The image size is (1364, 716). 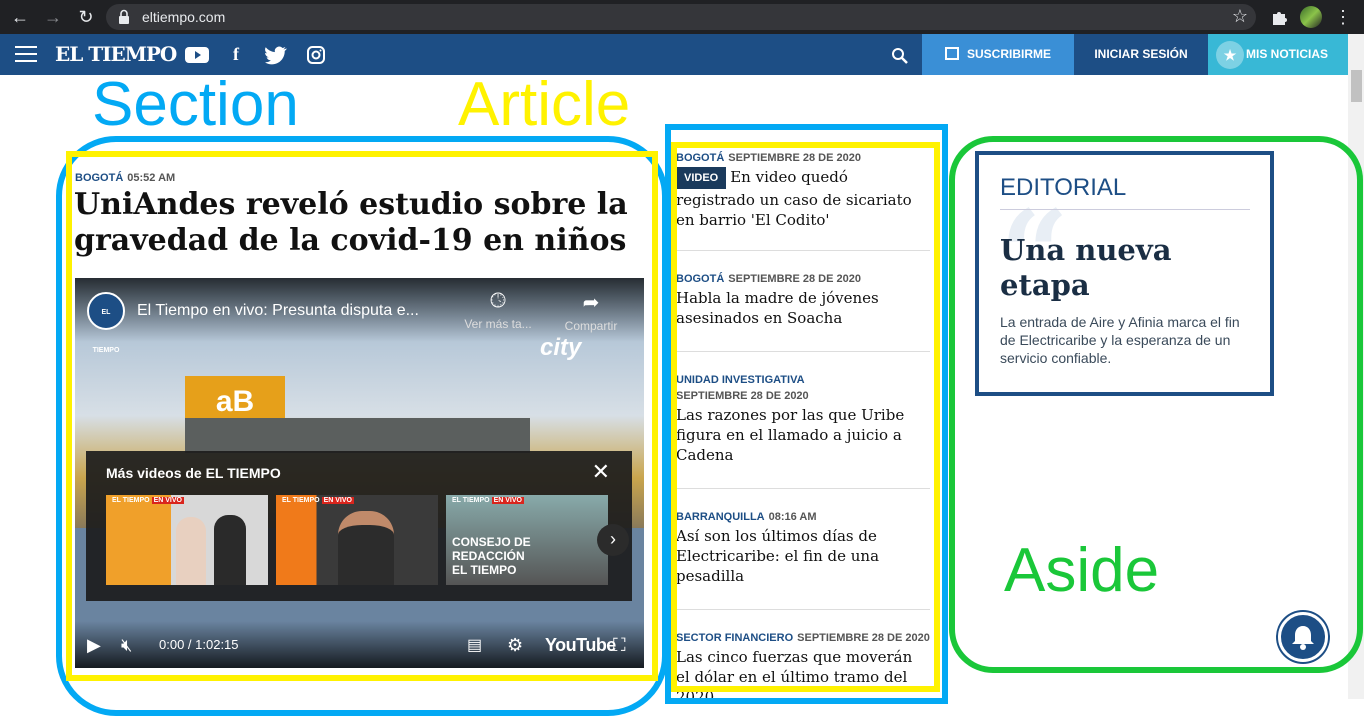 What do you see at coordinates (1311, 17) in the screenshot?
I see `profile-avatar` at bounding box center [1311, 17].